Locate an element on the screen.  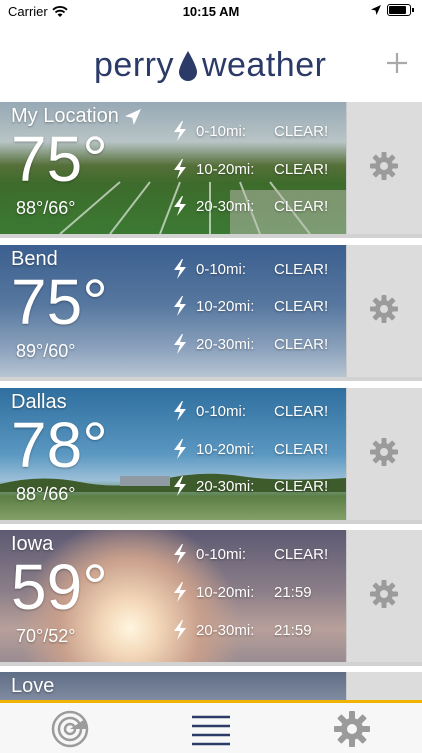
status-bar: Carrier 10:15 AM is located at coordinates (211, 11).